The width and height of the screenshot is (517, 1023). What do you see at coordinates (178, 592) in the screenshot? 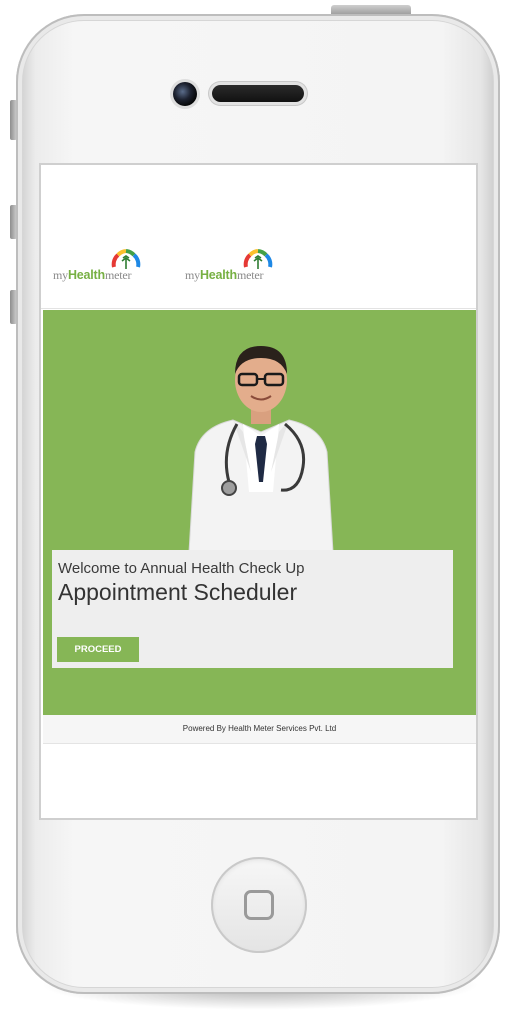
I see `page-title: Appointment Scheduler` at bounding box center [178, 592].